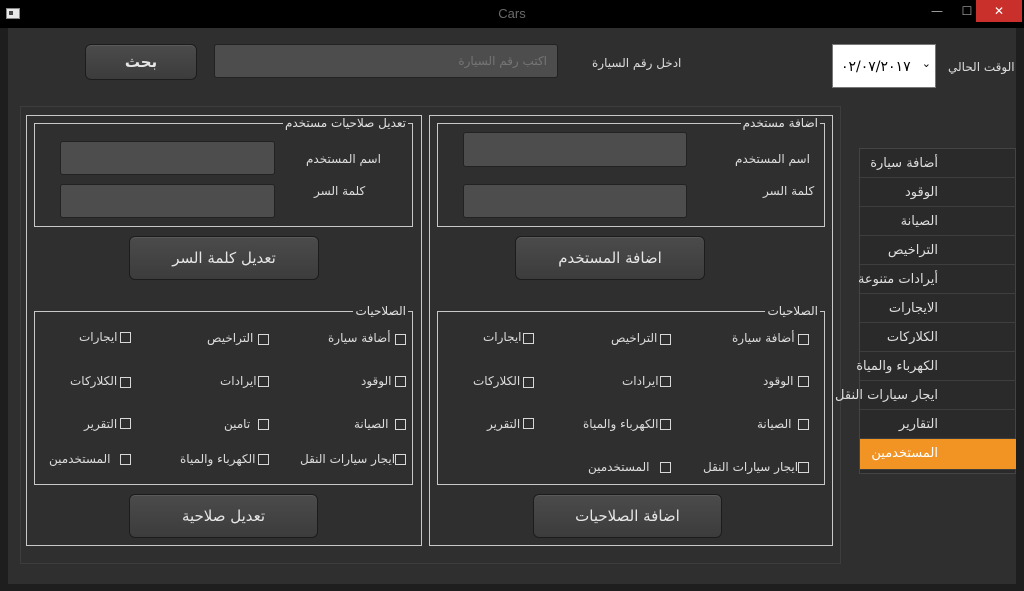  I want to click on window-title: Cars, so click(512, 13).